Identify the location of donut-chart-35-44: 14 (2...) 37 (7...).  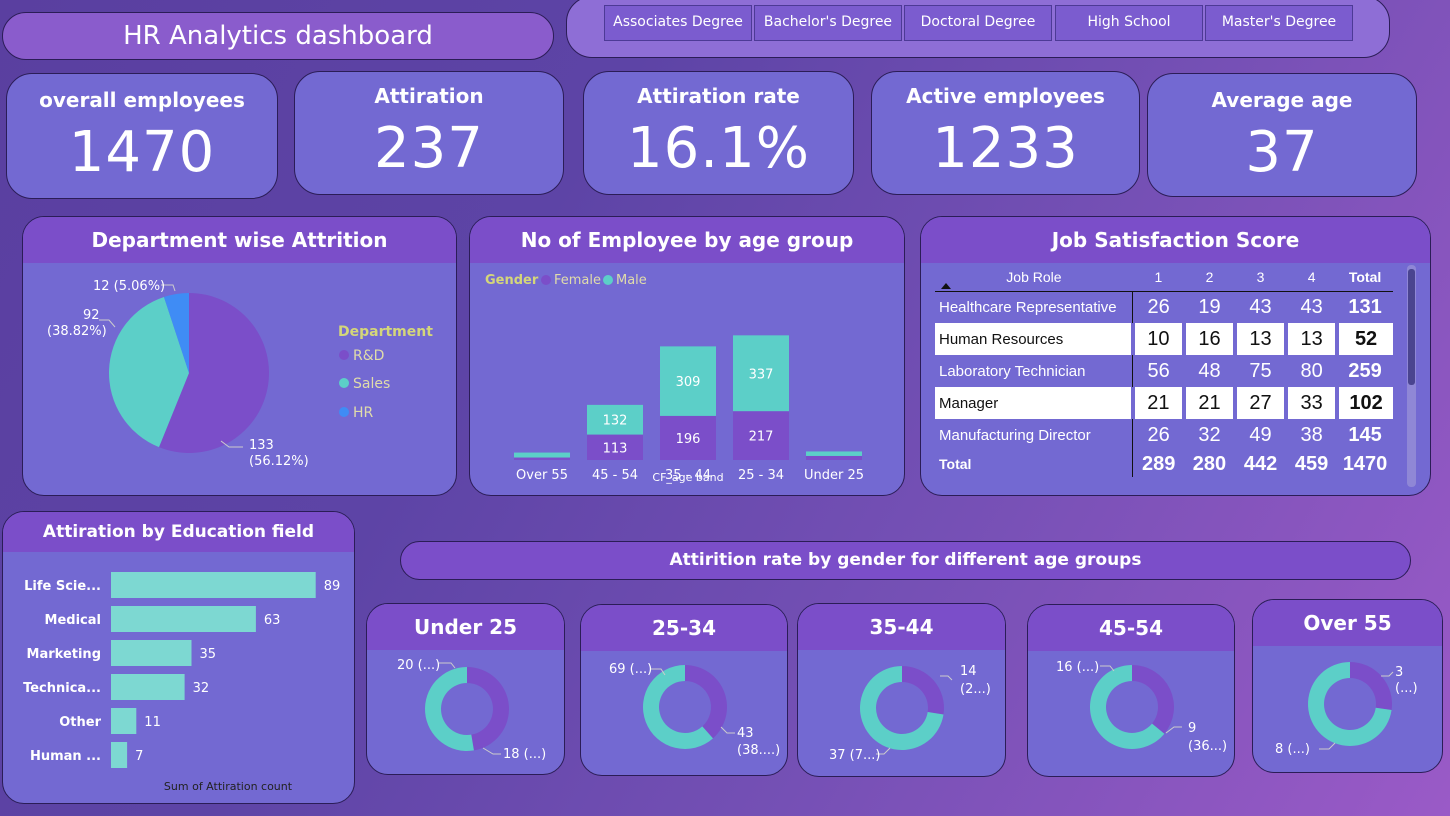
(910, 713).